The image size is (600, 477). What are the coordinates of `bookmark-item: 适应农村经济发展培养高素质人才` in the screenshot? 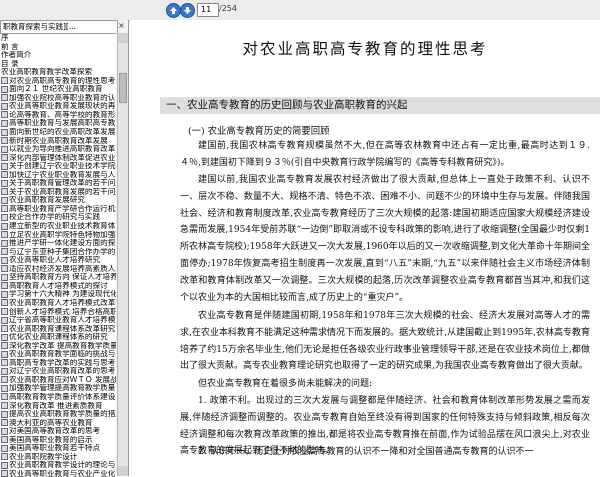 It's located at (58, 269).